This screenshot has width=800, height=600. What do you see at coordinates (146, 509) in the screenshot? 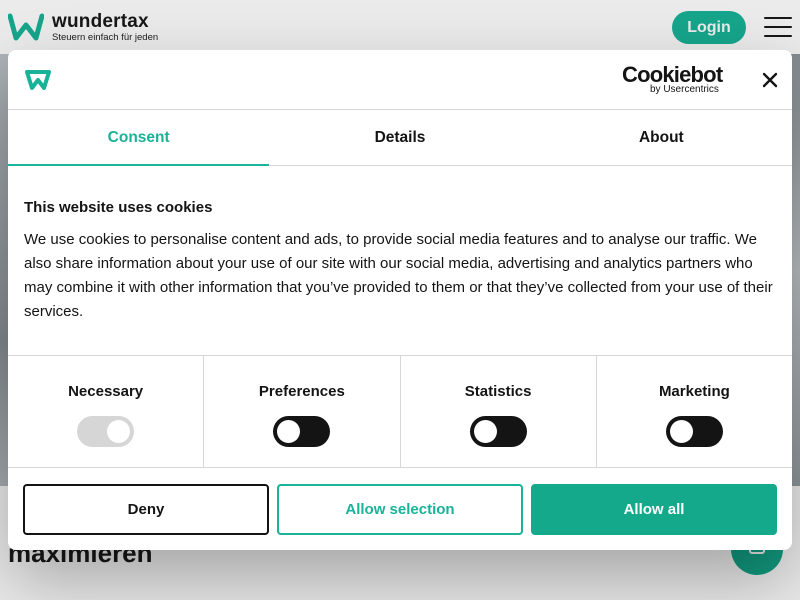
I see `deny-button: Deny` at bounding box center [146, 509].